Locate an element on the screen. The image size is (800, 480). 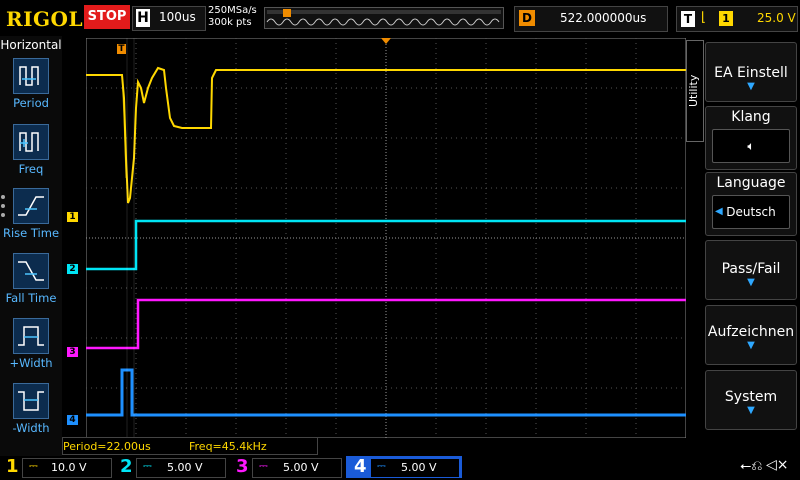
klang-button: Klang 🔈︎ is located at coordinates (751, 138).